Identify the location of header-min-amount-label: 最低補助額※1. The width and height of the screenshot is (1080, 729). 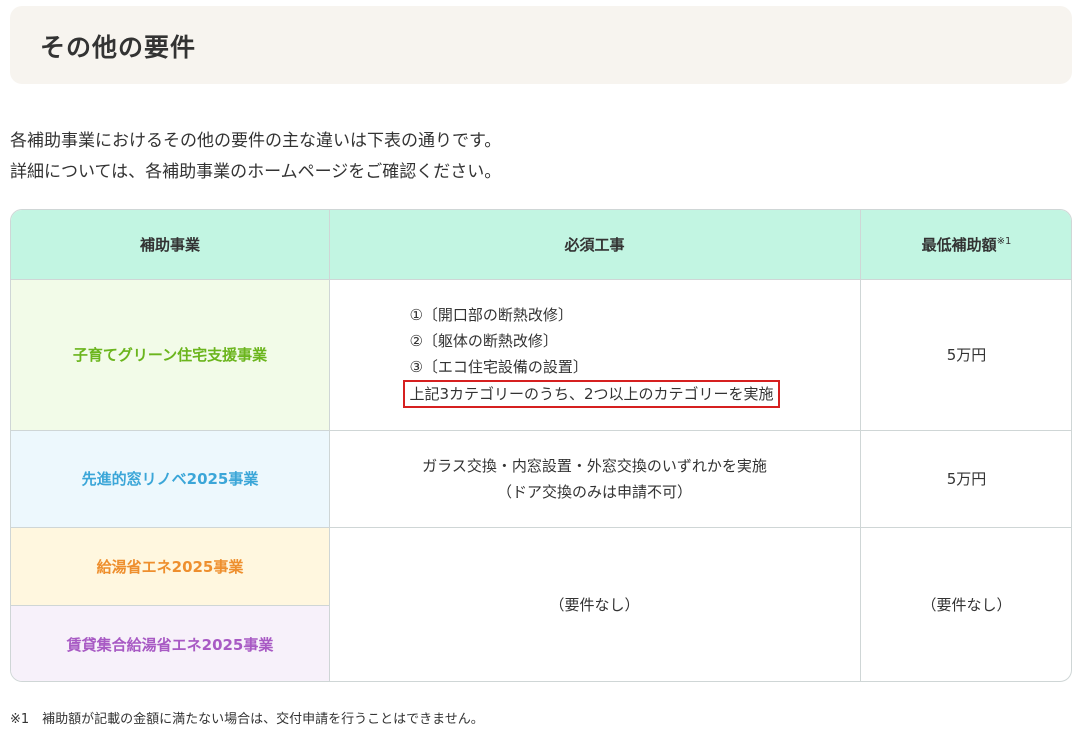
(966, 245).